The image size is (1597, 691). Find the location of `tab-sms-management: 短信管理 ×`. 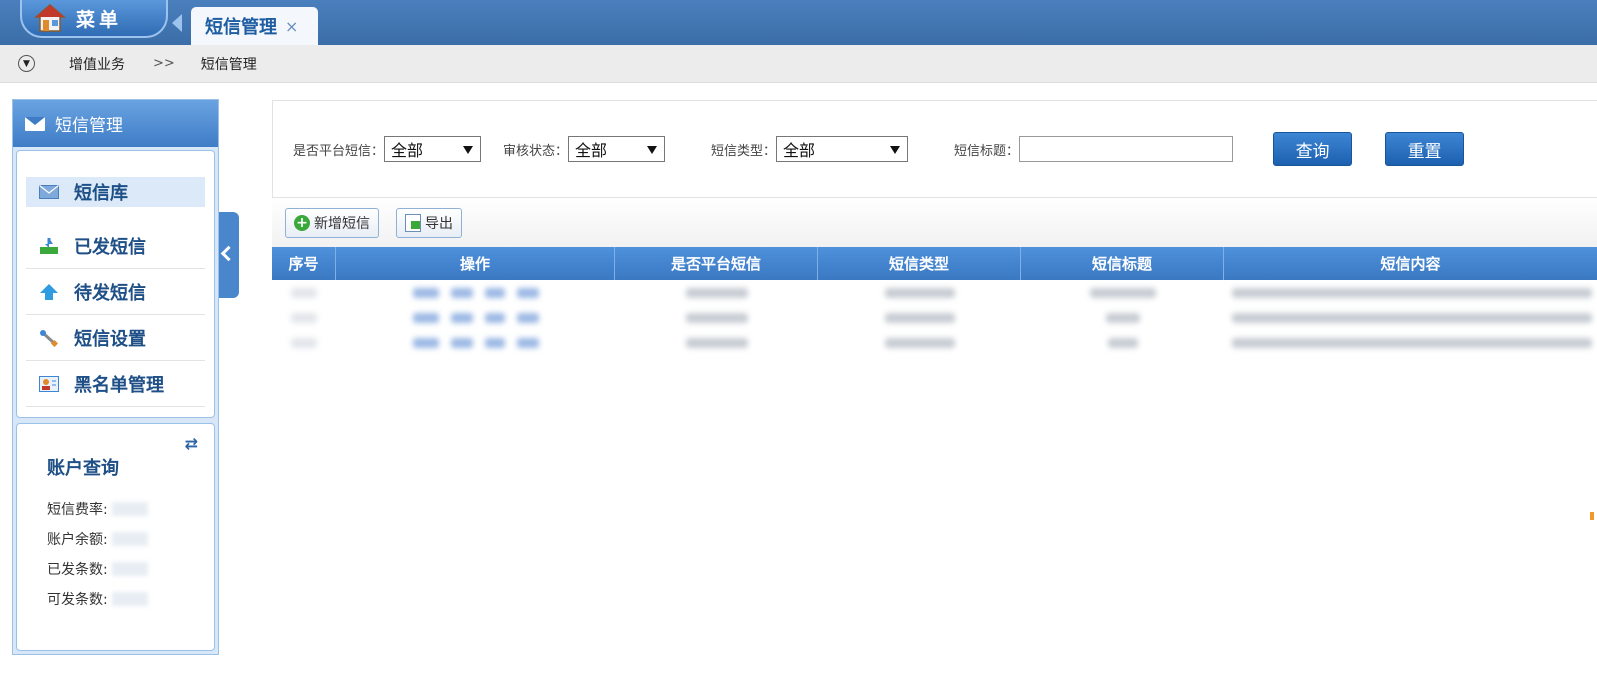

tab-sms-management: 短信管理 × is located at coordinates (254, 26).